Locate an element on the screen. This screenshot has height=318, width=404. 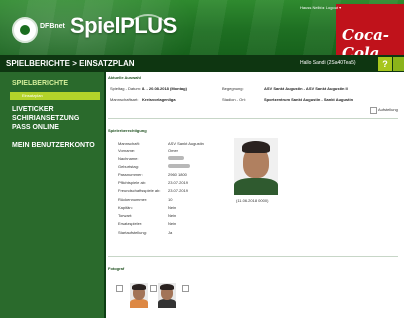
field-label-kapitaen: Kapitän: is located at coordinates (125, 207).